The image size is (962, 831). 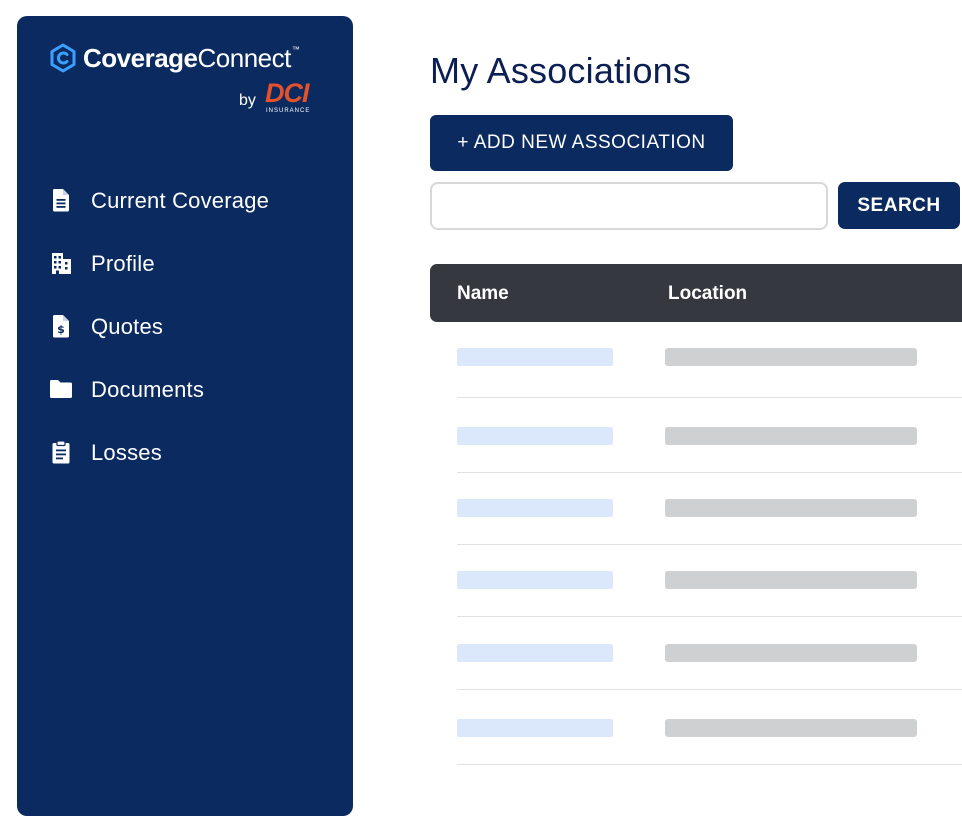 I want to click on sidebar-item-current-coverage: Current Coverage, so click(x=189, y=215).